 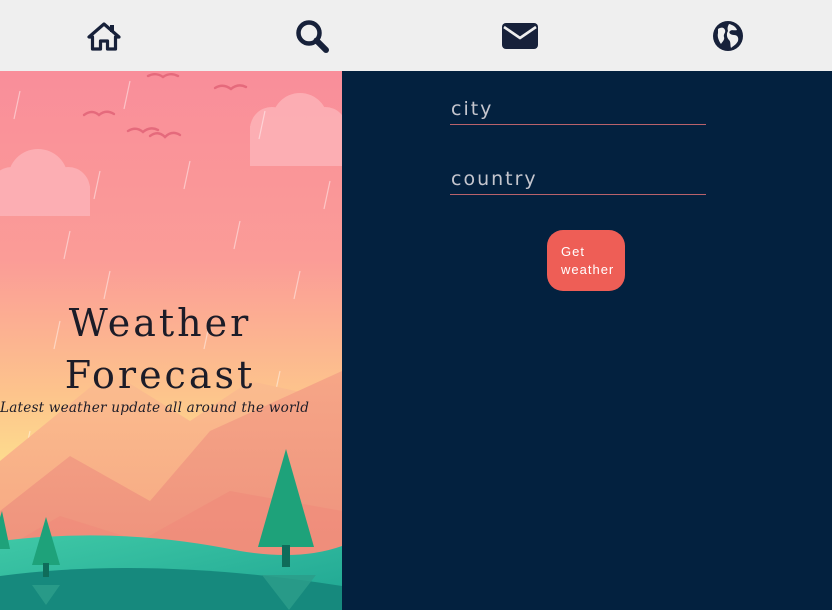 I want to click on nav-search, so click(x=312, y=35).